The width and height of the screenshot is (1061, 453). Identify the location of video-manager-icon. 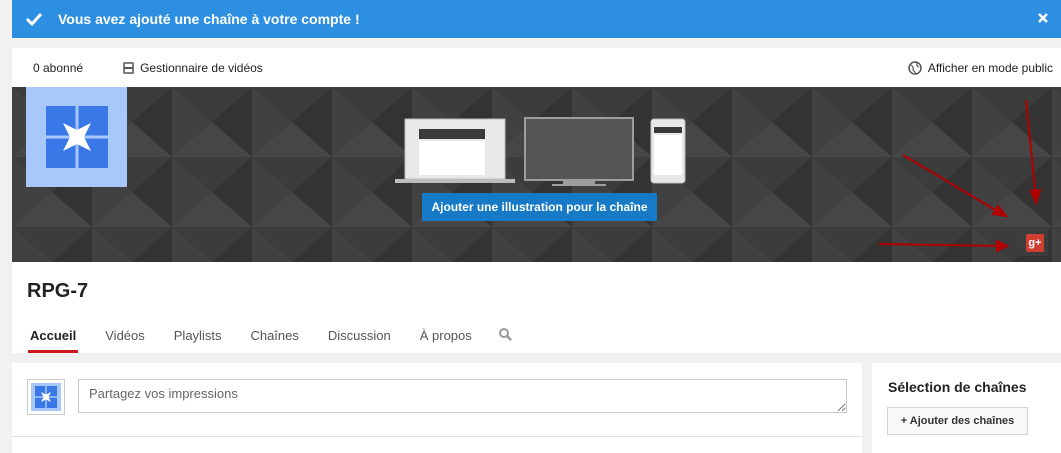
(128, 67).